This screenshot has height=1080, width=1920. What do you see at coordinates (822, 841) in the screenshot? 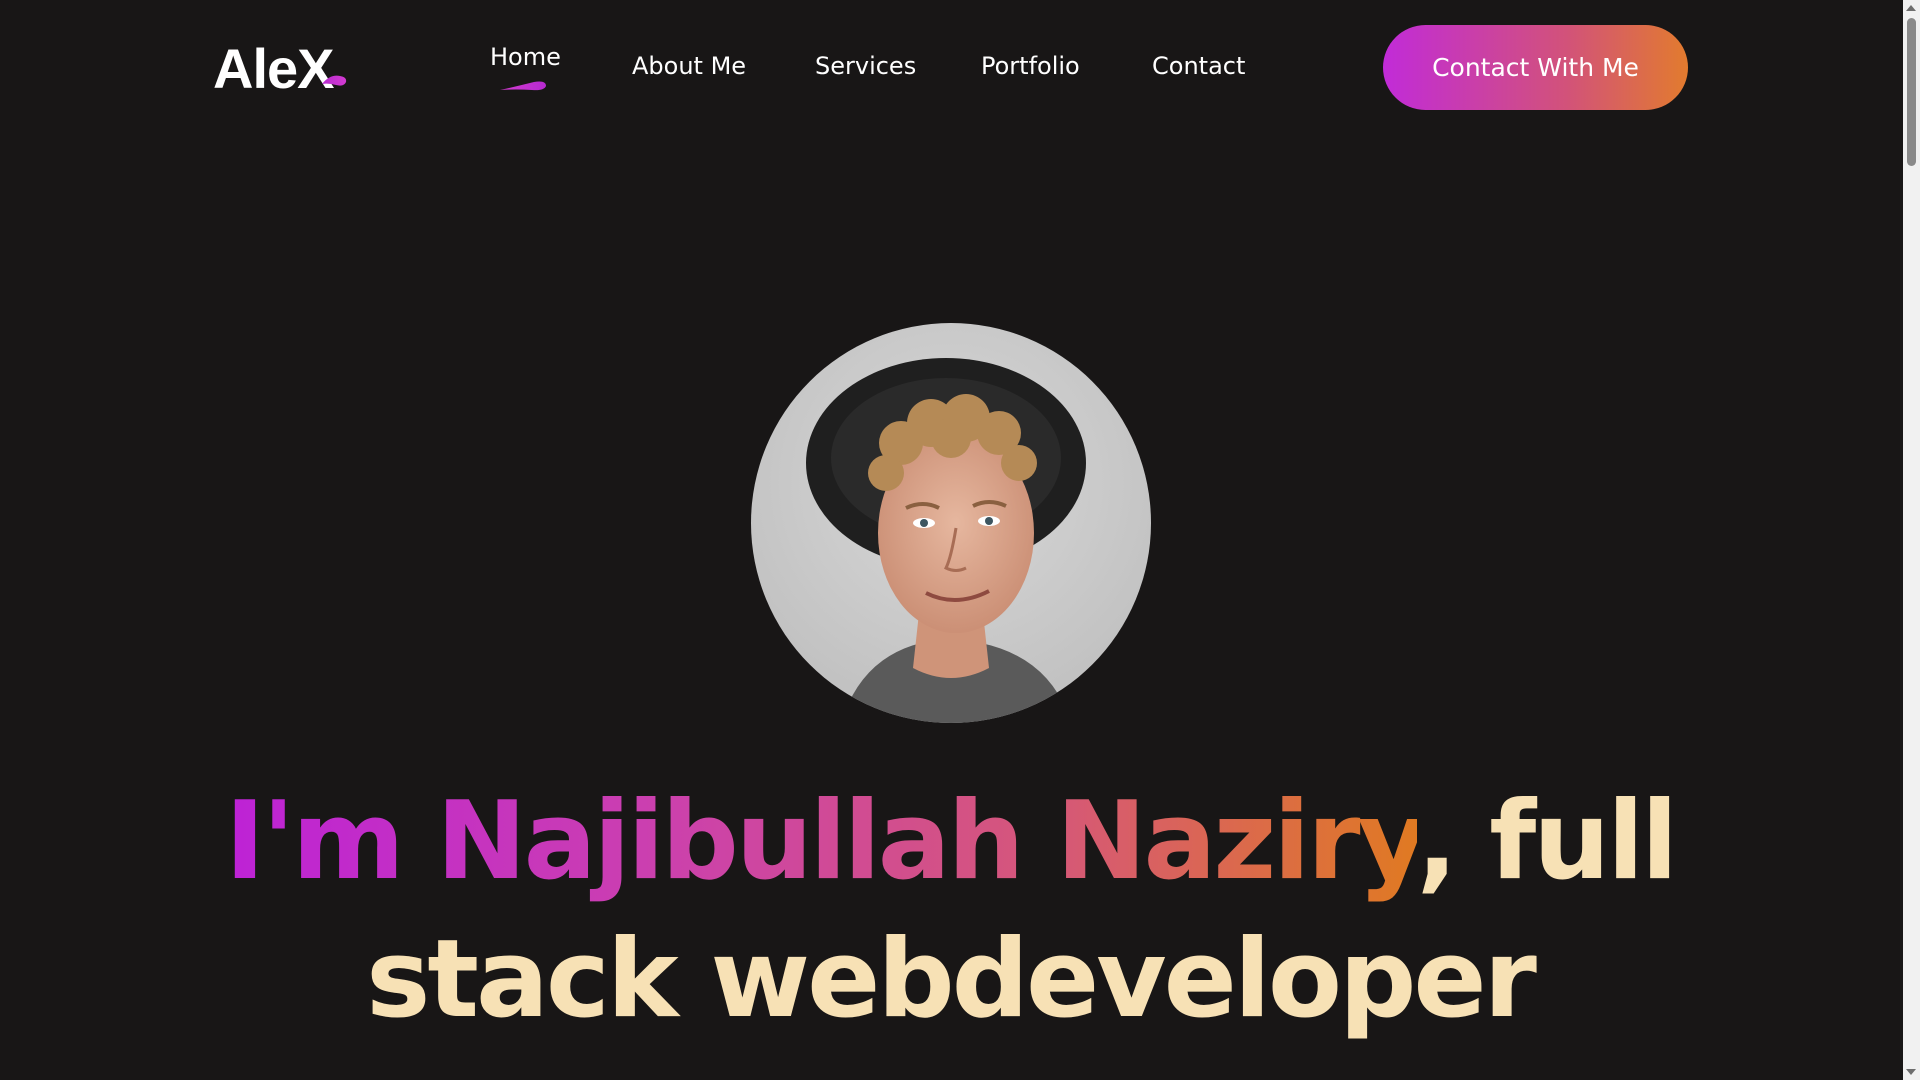
I see `hero-name: I'm Najibullah Naziry` at bounding box center [822, 841].